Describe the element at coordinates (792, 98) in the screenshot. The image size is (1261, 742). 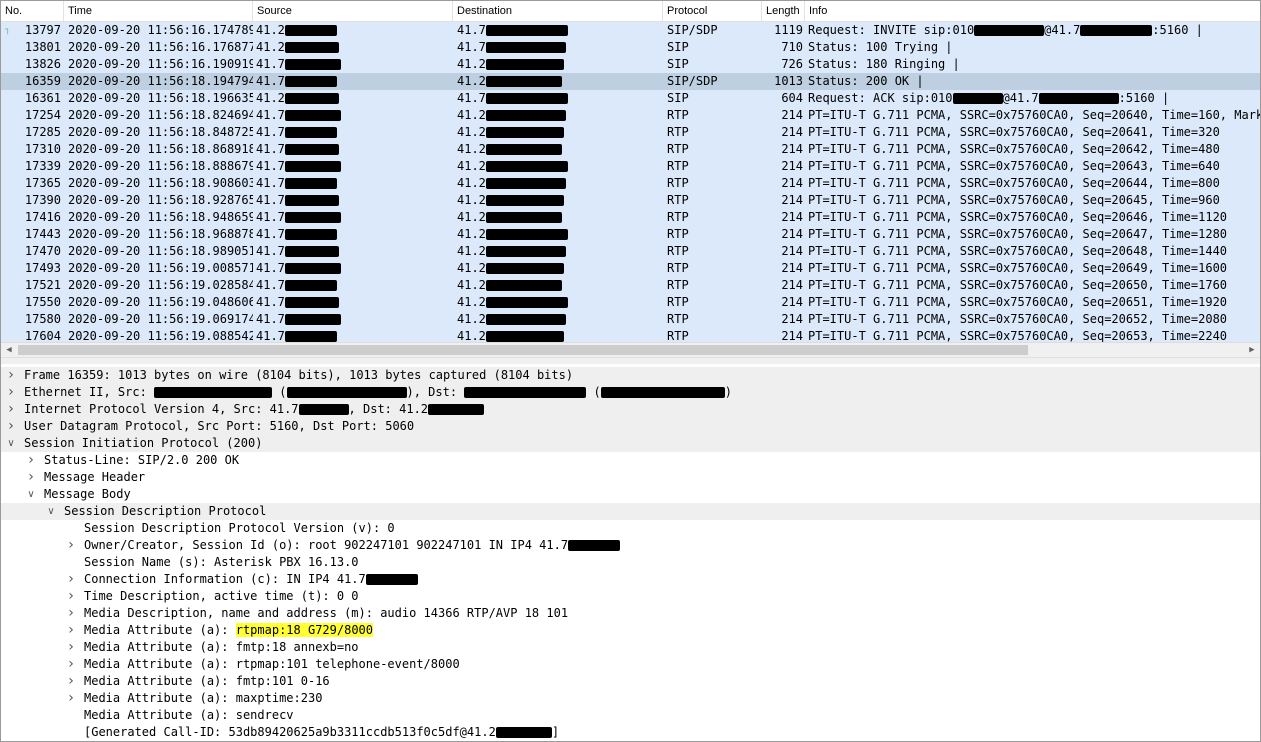
I see `packet-length-text: 604` at that location.